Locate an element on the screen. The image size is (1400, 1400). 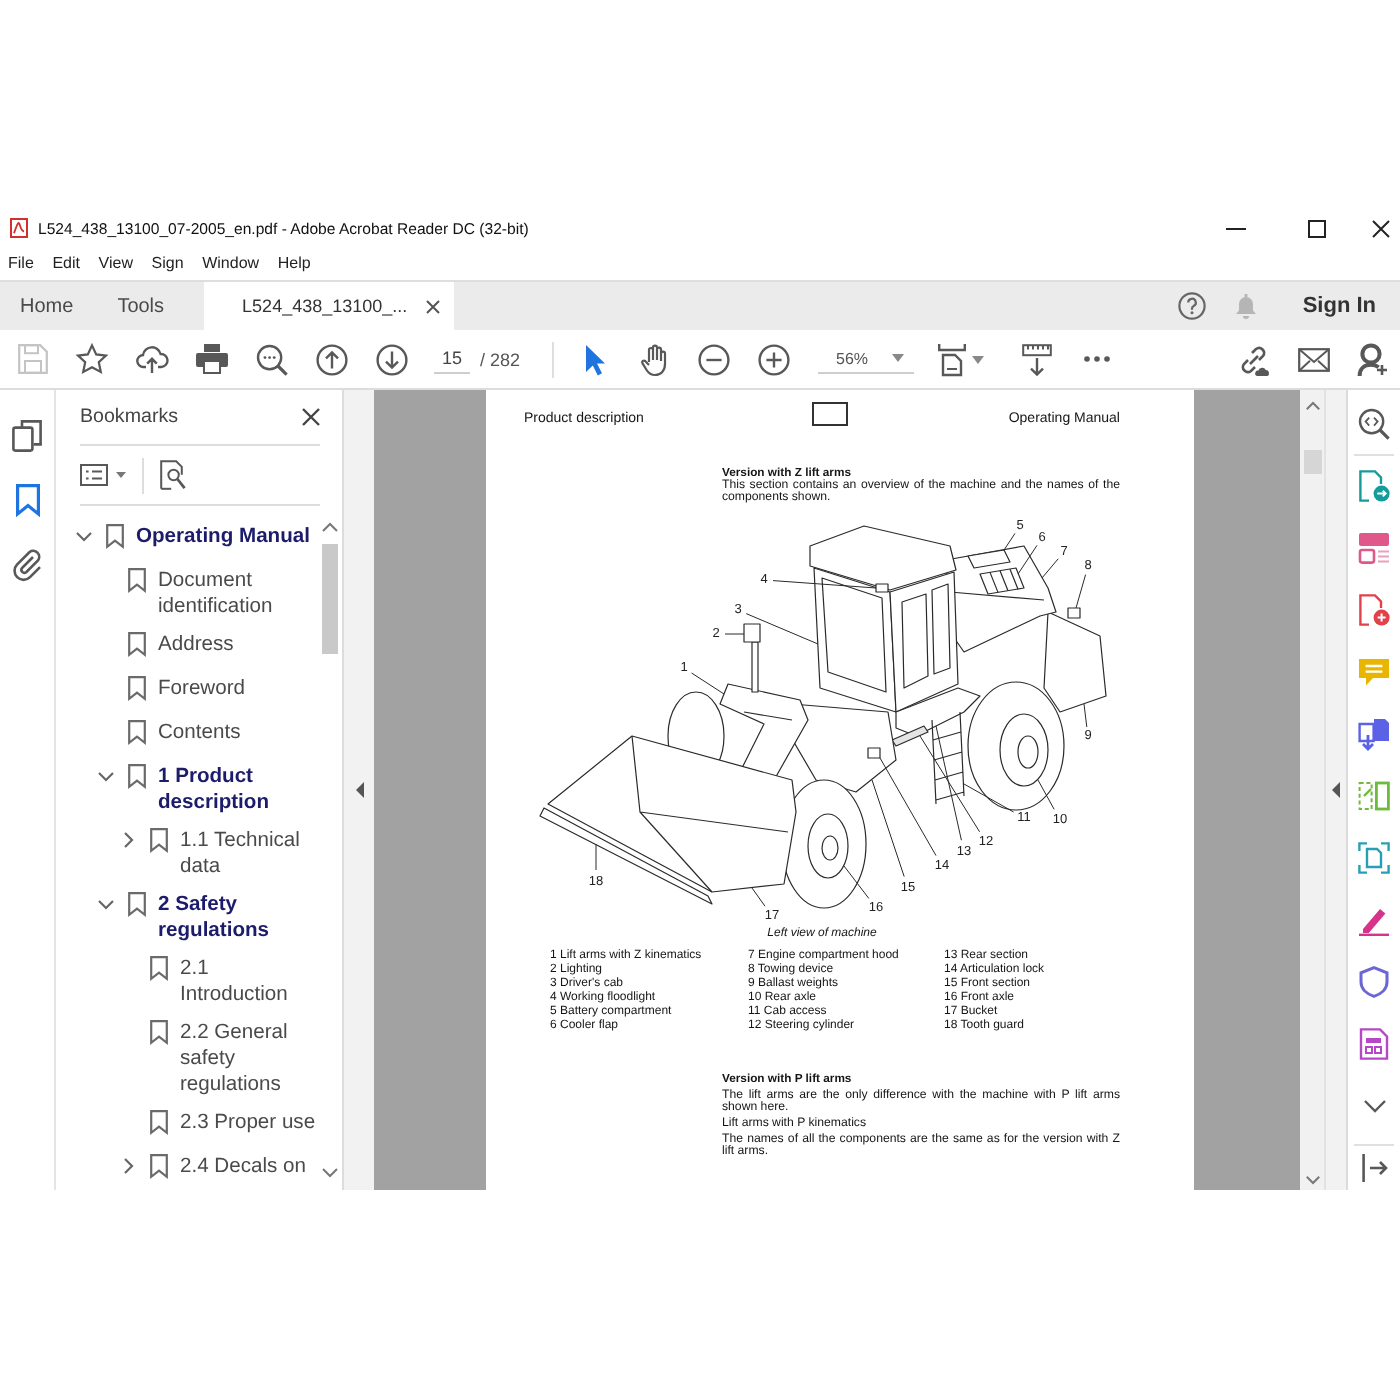
cursor-icon is located at coordinates (594, 359).